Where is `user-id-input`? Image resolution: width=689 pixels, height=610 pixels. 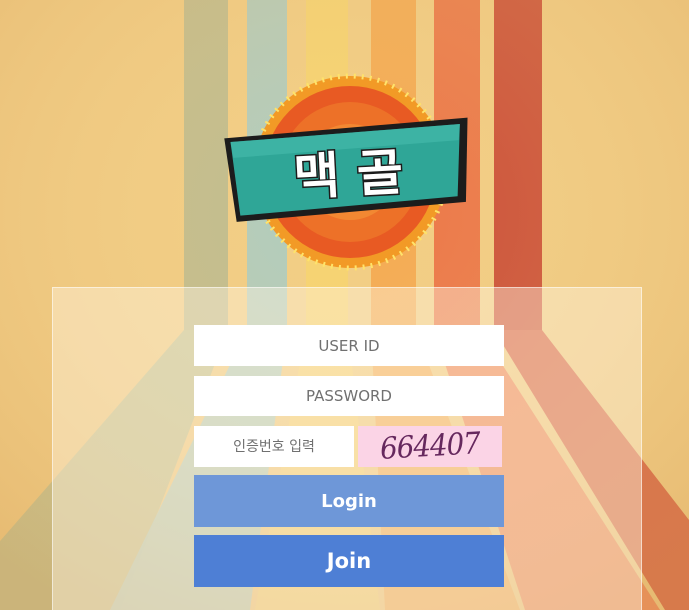
user-id-input is located at coordinates (349, 345).